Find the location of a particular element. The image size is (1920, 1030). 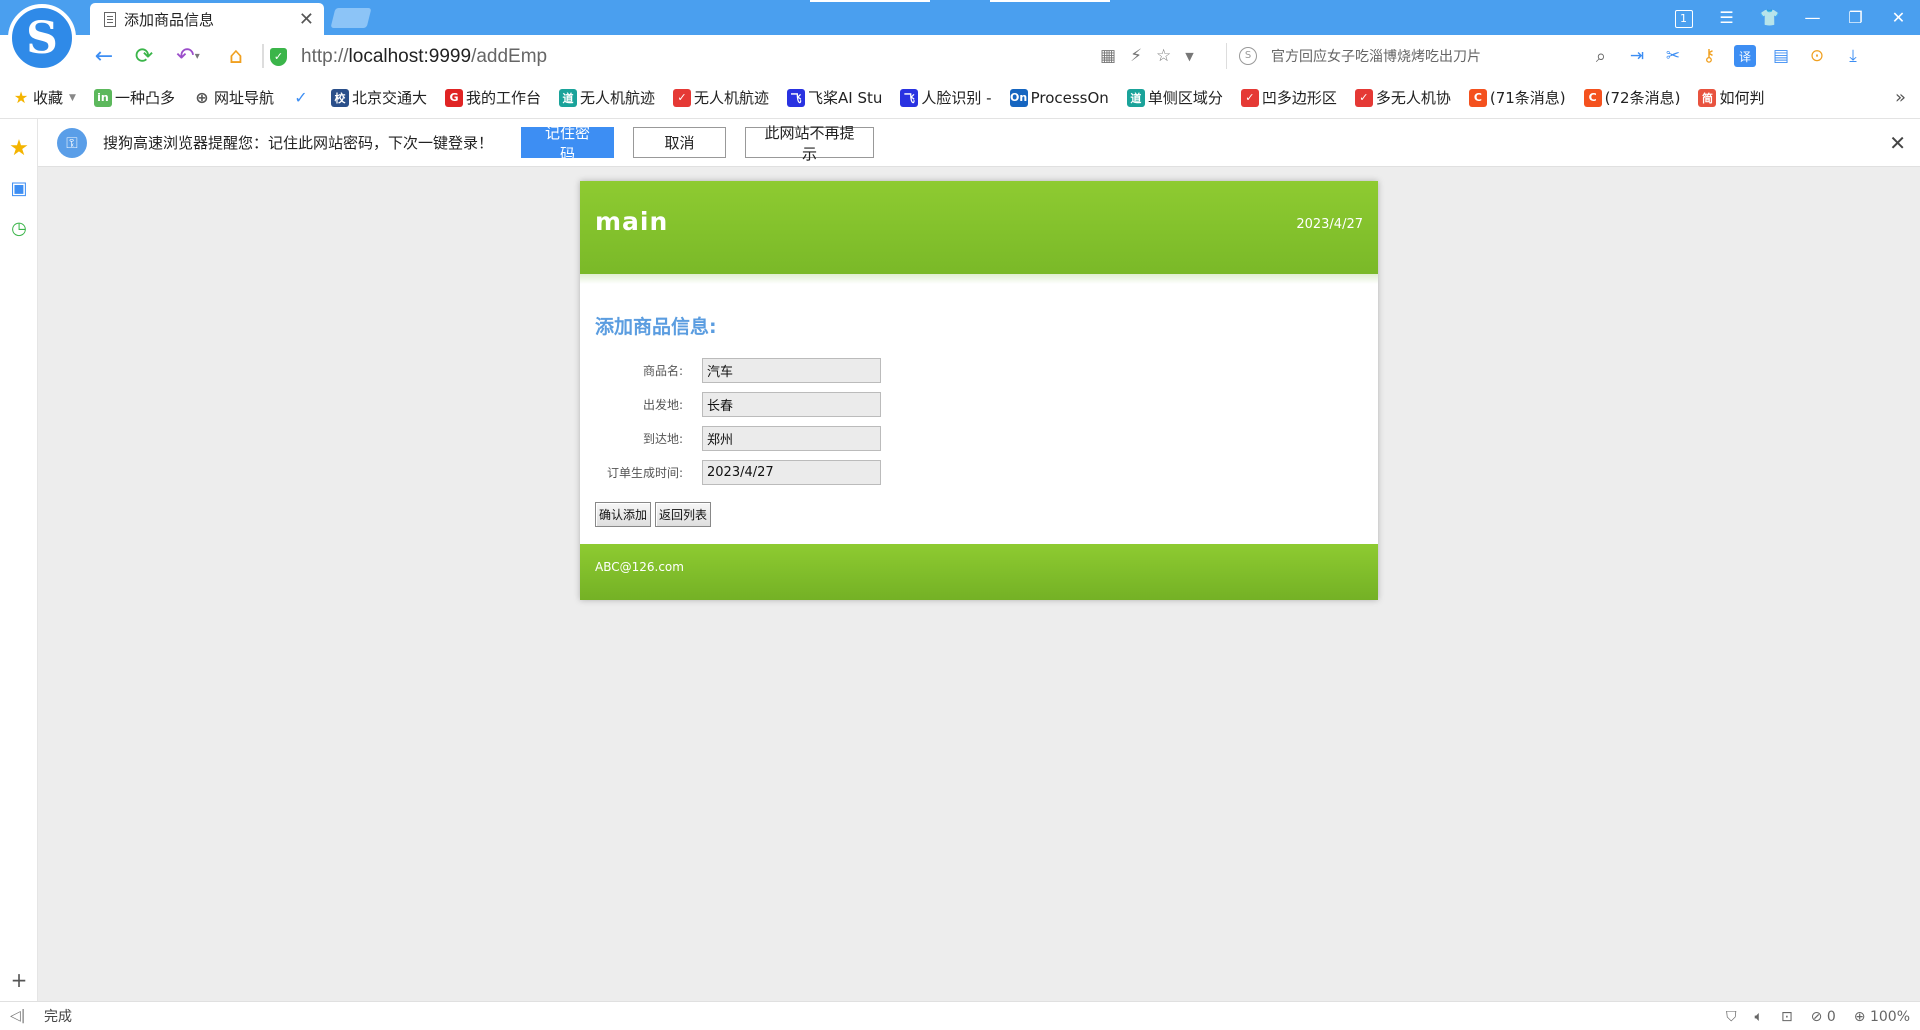

bookmark-item: ✓ 凹多边形区 is located at coordinates (1288, 97).